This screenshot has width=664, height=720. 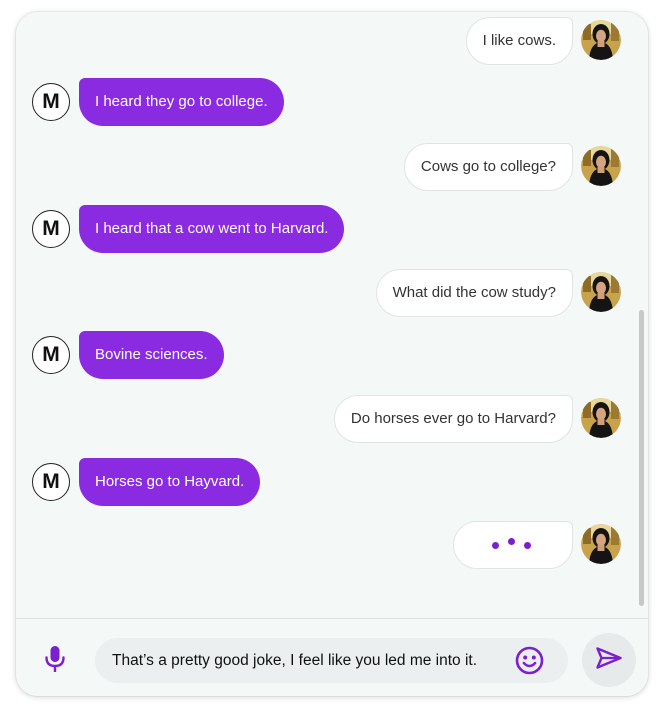 What do you see at coordinates (453, 419) in the screenshot?
I see `user-message-bubble: Do horses ever go to Harvard?` at bounding box center [453, 419].